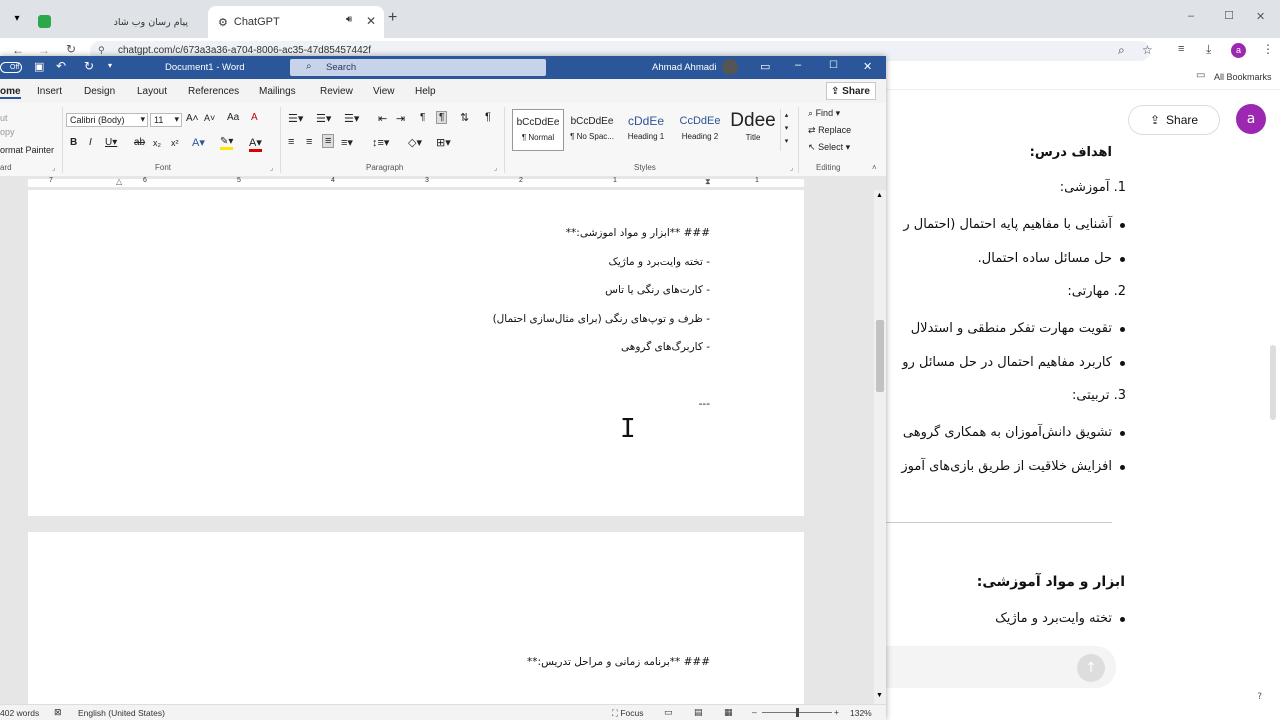 The width and height of the screenshot is (1280, 720). What do you see at coordinates (829, 147) in the screenshot?
I see `select-button: ↖ Select ▾` at bounding box center [829, 147].